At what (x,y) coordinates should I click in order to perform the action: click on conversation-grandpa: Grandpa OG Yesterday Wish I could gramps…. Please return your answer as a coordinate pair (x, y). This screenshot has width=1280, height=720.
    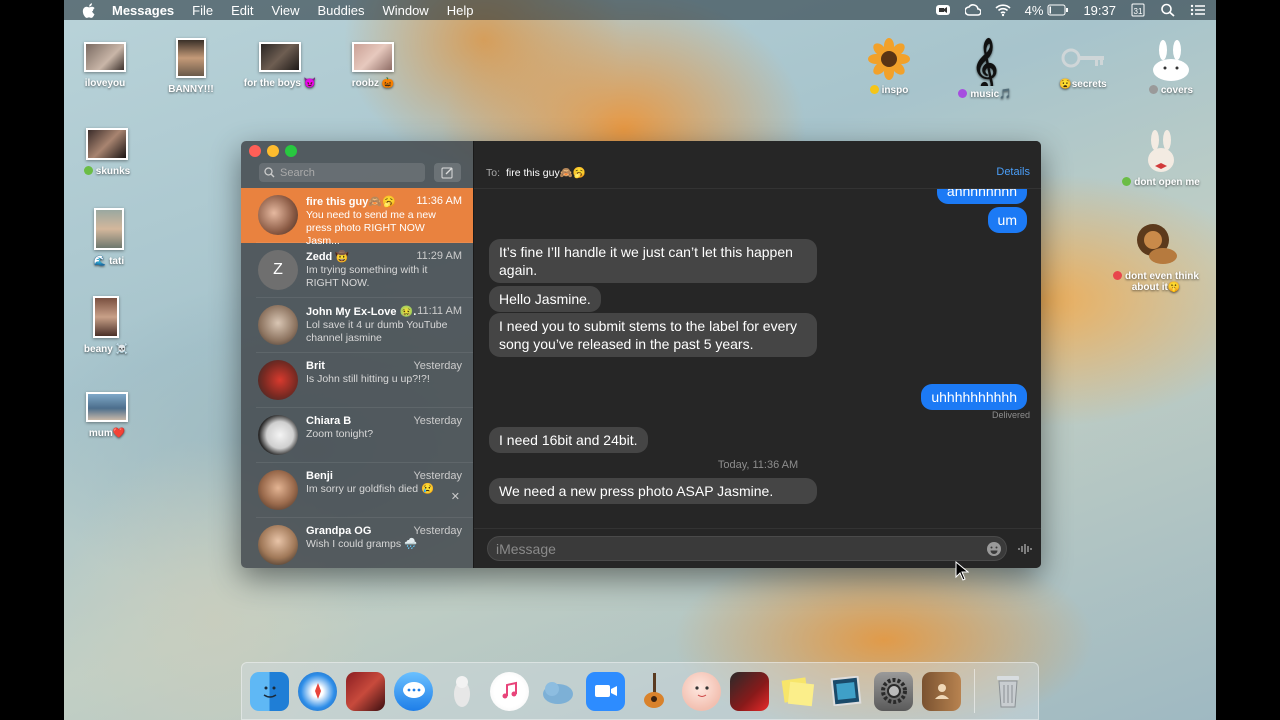
    Looking at the image, I should click on (357, 543).